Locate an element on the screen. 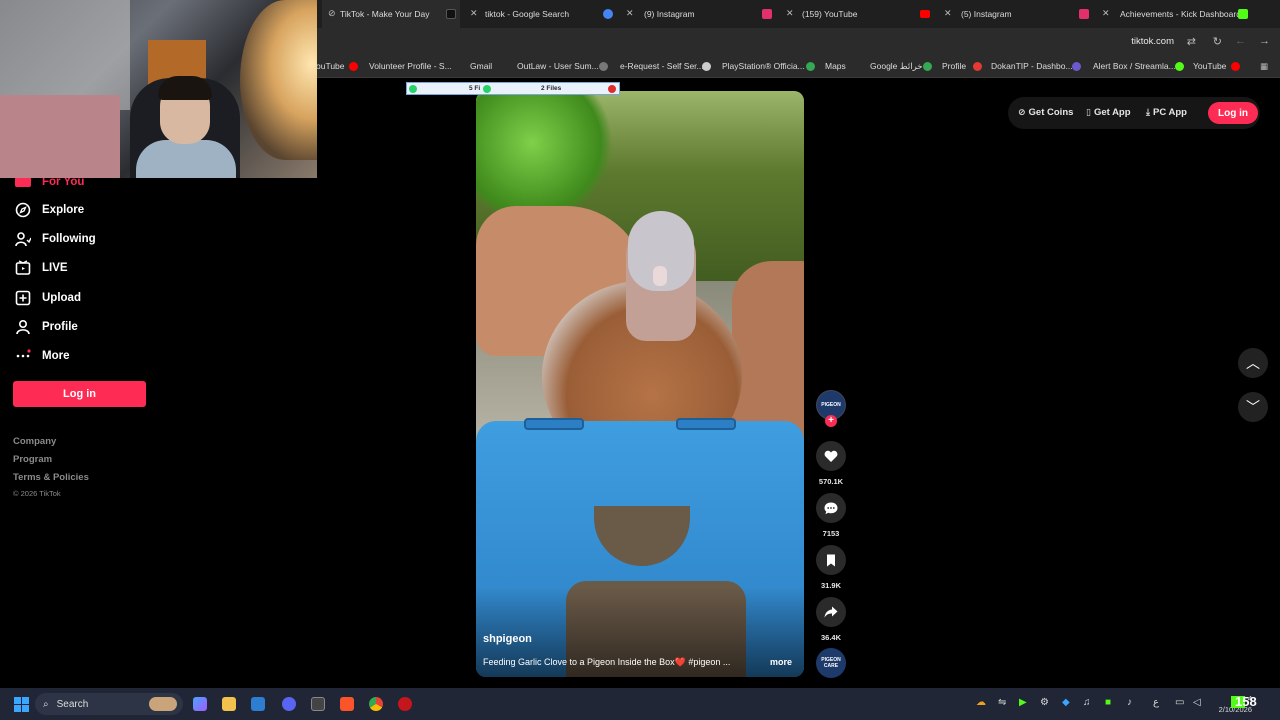 This screenshot has width=1280, height=720. volume-icon: ◁ is located at coordinates (1197, 702).